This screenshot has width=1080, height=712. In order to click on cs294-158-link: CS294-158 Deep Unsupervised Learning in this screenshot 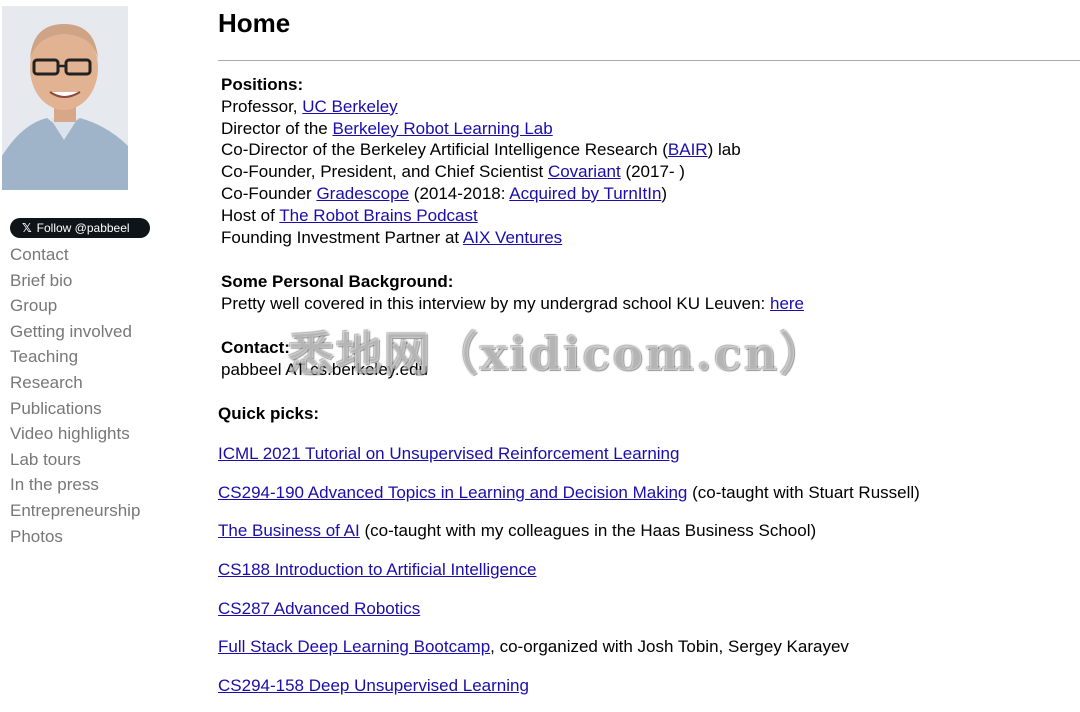, I will do `click(373, 685)`.